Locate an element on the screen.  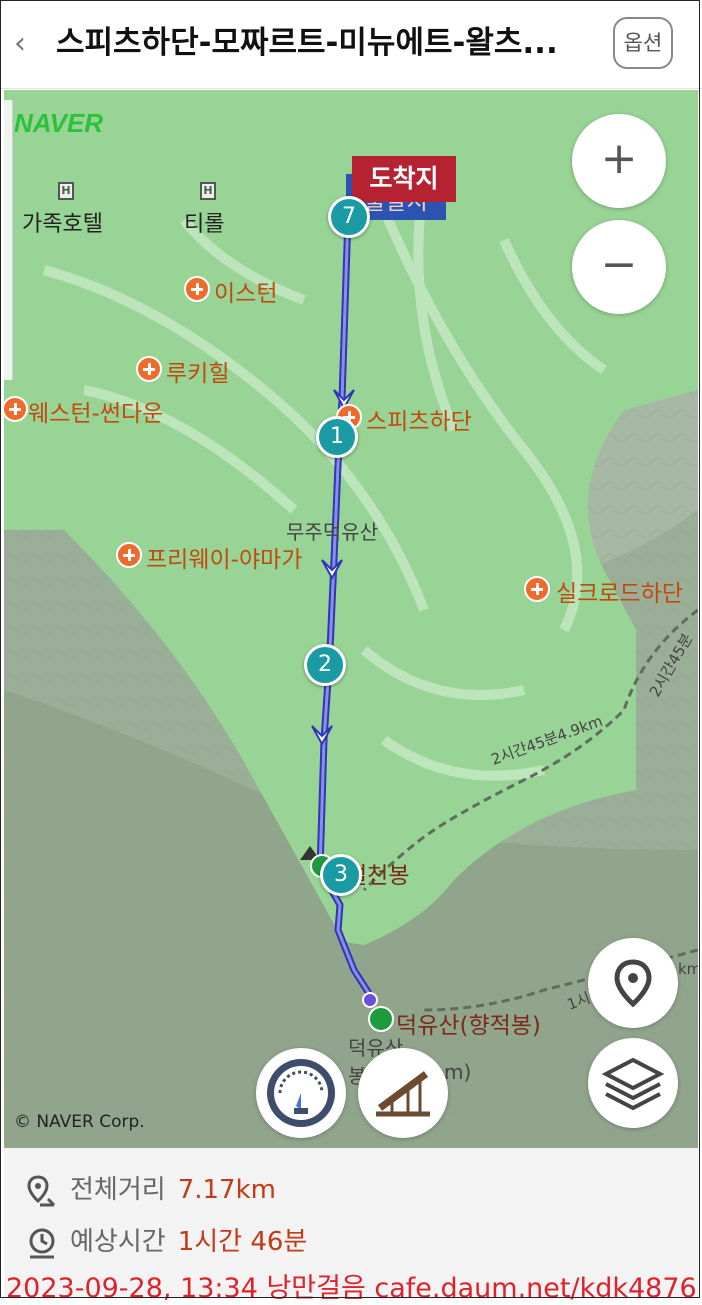
waypoint-pin-2: 2 is located at coordinates (325, 665).